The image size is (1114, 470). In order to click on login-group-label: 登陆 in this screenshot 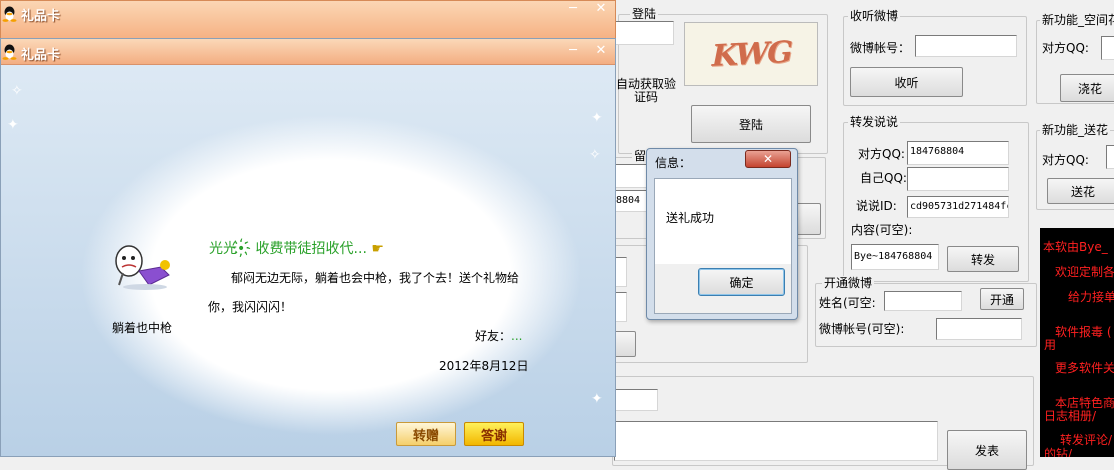, I will do `click(644, 14)`.